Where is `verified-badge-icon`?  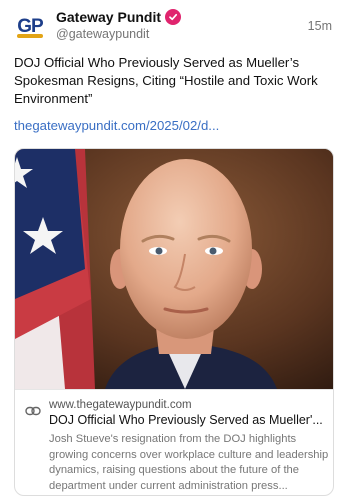 verified-badge-icon is located at coordinates (173, 17).